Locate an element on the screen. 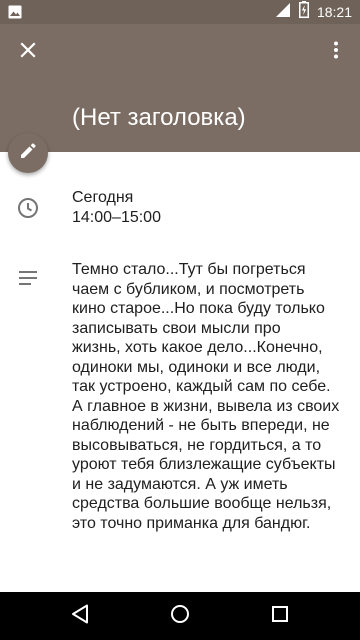  status-bar-right: 18:21 is located at coordinates (313, 12).